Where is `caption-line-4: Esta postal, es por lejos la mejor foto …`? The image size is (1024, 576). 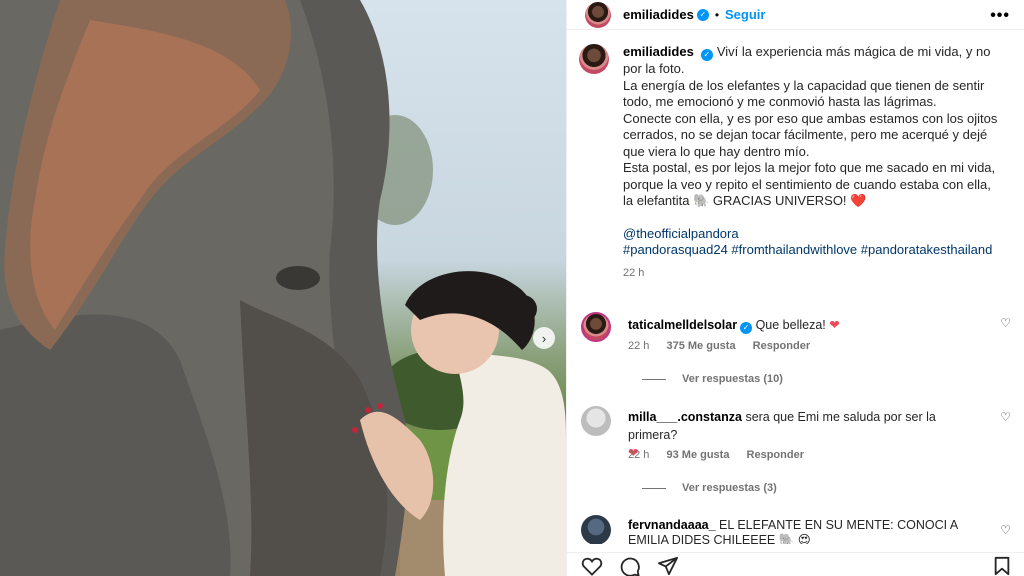 caption-line-4: Esta postal, es por lejos la mejor foto … is located at coordinates (809, 184).